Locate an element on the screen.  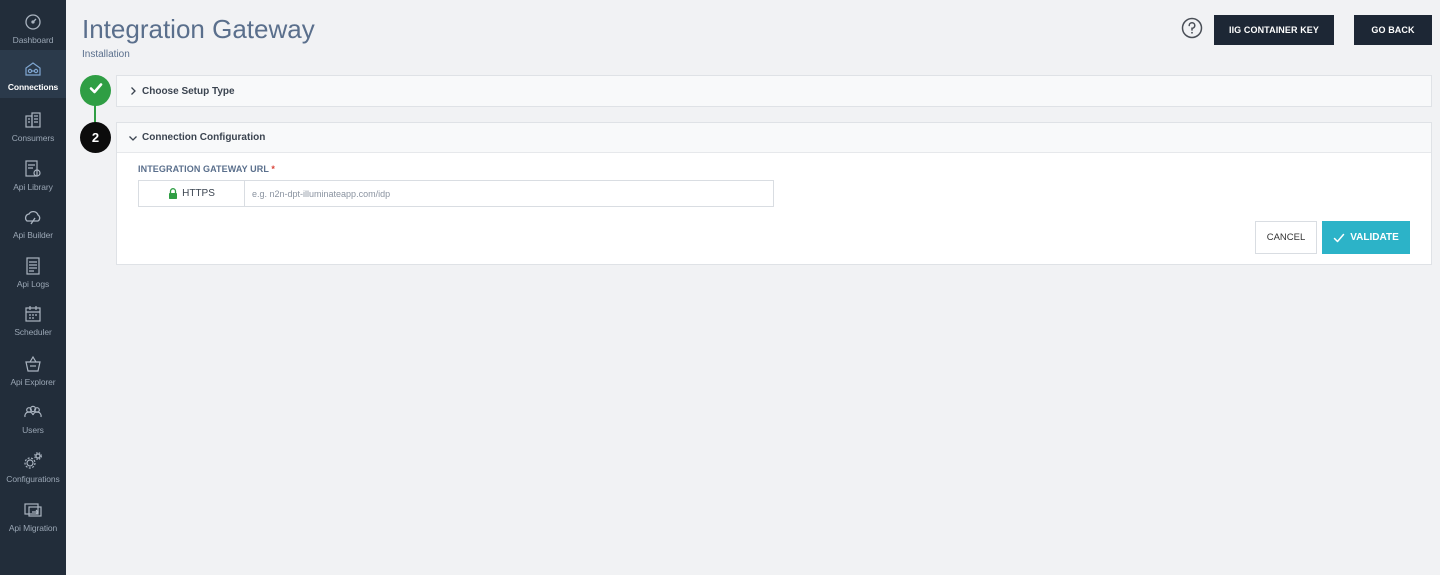
url-label-text: INTEGRATION GATEWAY URL is located at coordinates (203, 169).